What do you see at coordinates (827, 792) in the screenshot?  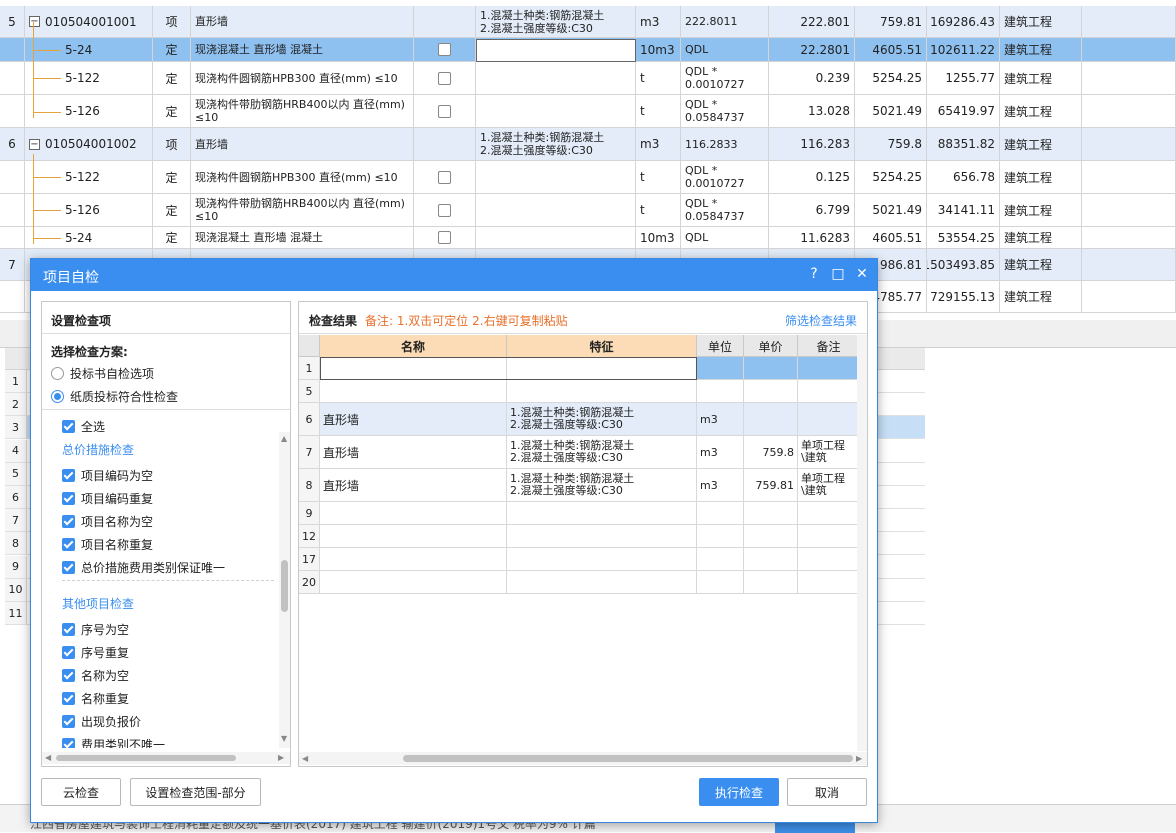 I see `cancel-button: 取消` at bounding box center [827, 792].